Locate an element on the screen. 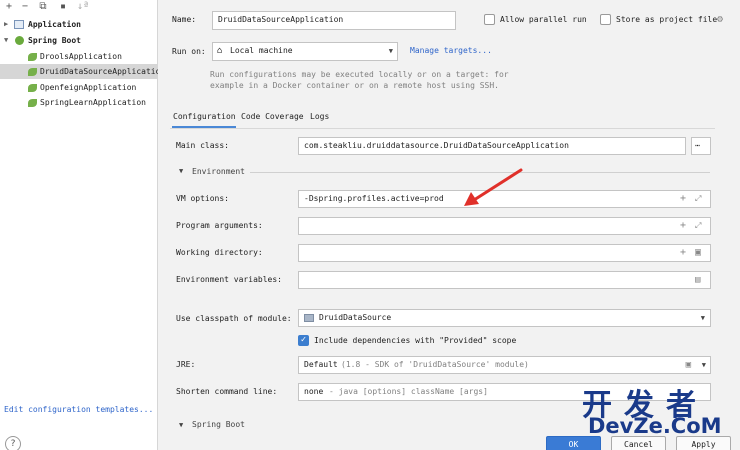 The width and height of the screenshot is (740, 450). tree-item-drools: DroolsApplication is located at coordinates (79, 56).